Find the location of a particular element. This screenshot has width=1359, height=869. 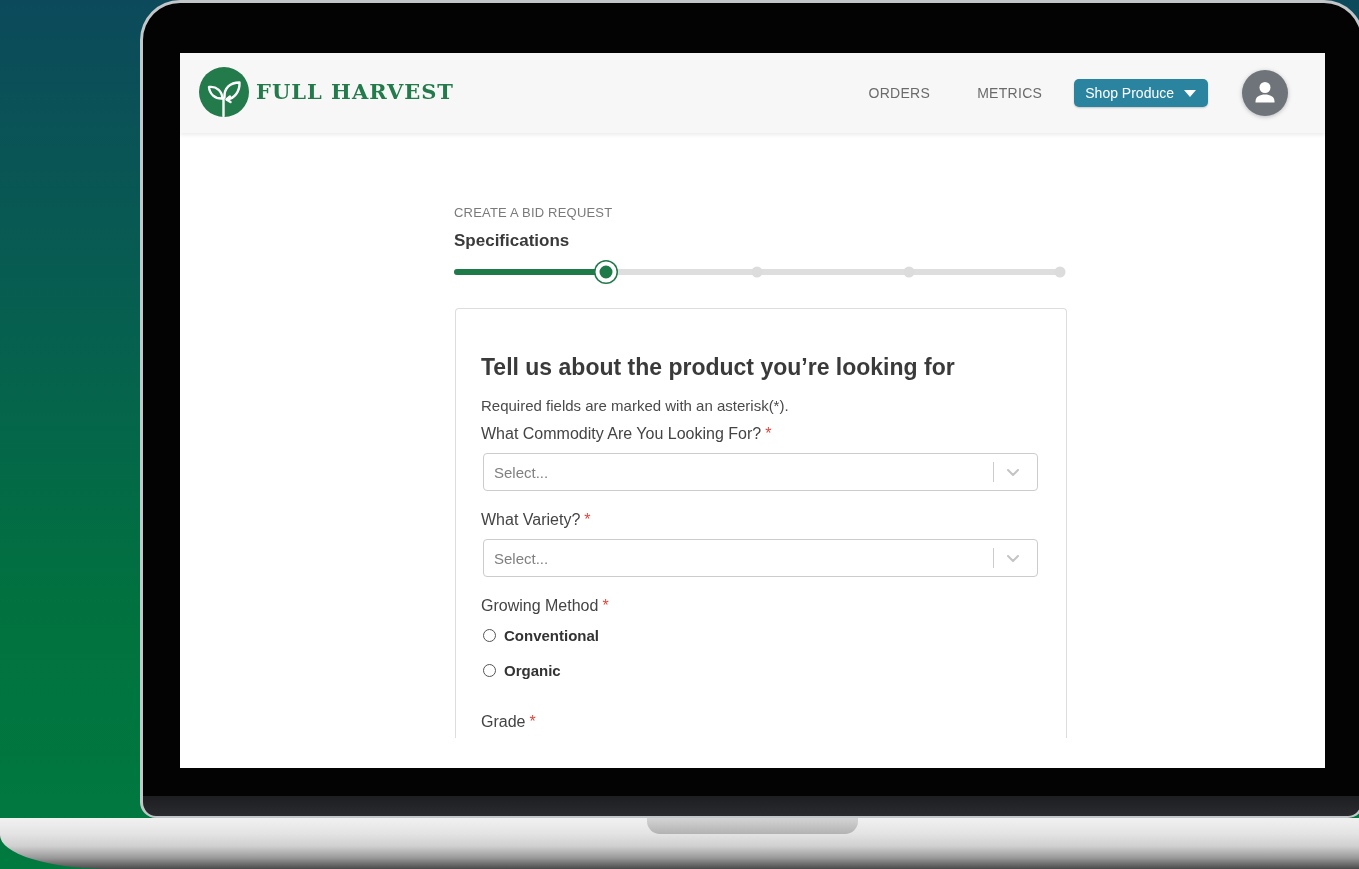

step-title: Specifications is located at coordinates (512, 241).